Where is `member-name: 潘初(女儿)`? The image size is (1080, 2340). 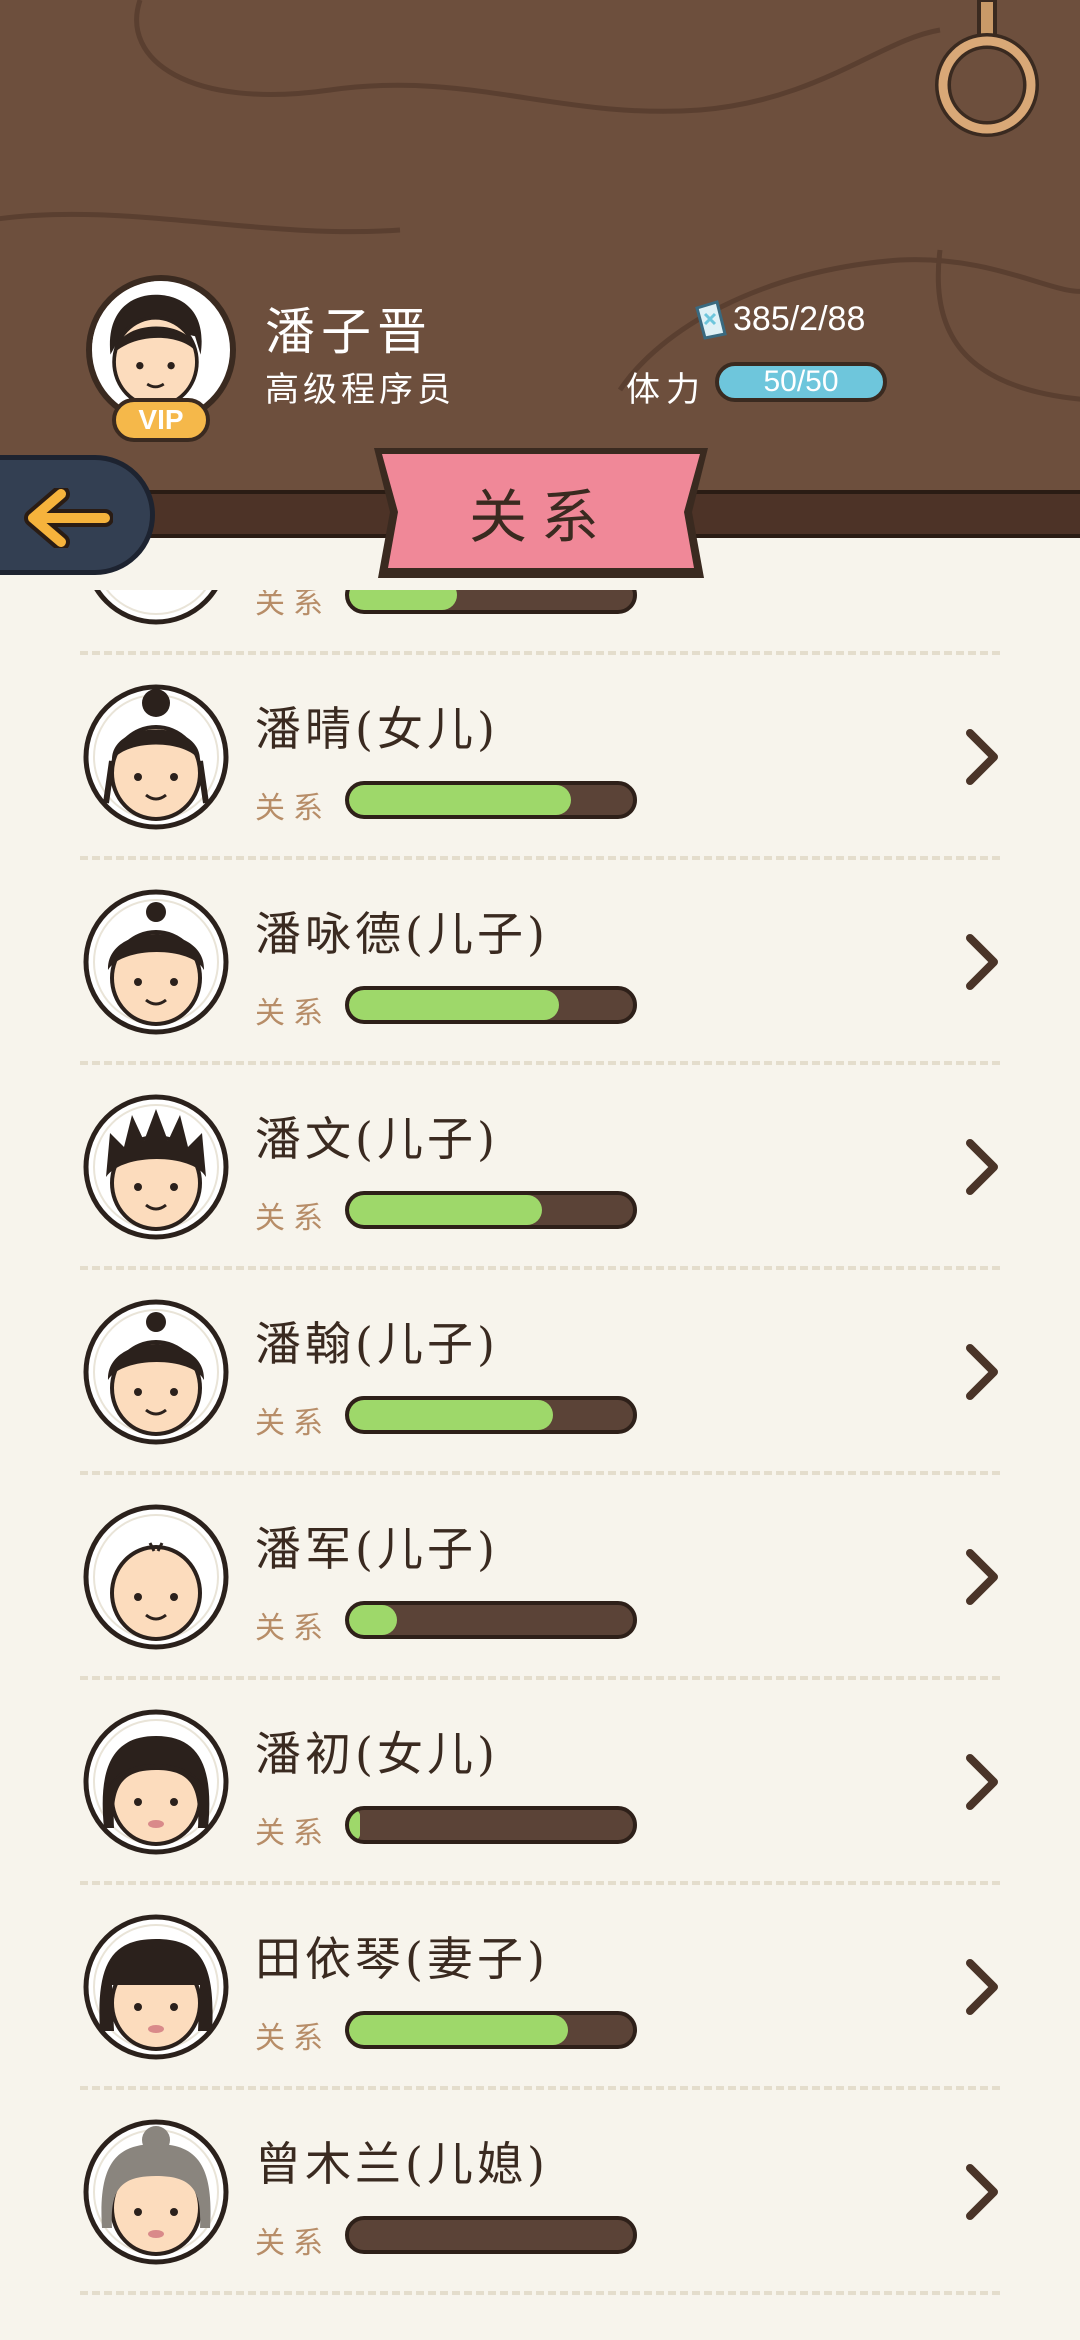
member-name: 潘初(女儿) is located at coordinates (377, 1754).